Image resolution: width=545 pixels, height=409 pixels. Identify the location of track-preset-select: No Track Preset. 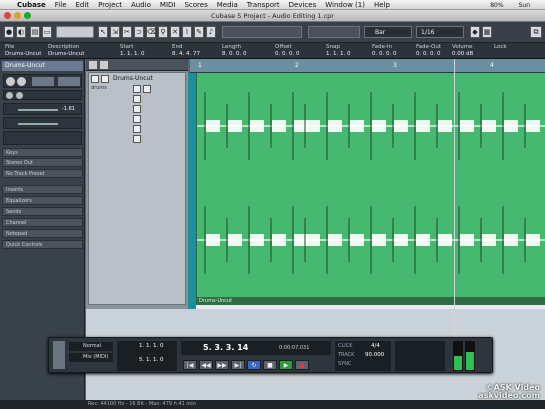
(42, 173).